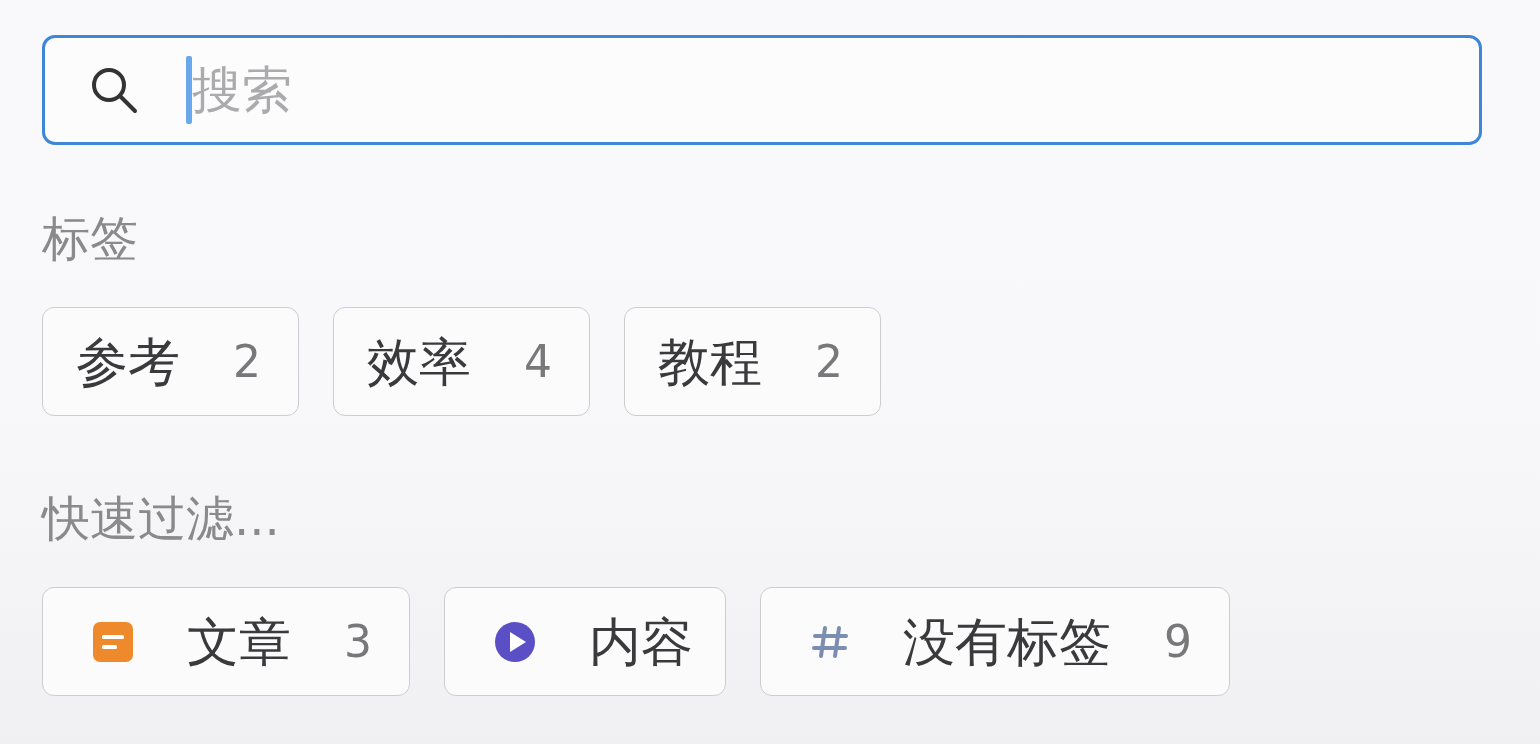 This screenshot has height=744, width=1540. I want to click on tag-label: 效率, so click(419, 361).